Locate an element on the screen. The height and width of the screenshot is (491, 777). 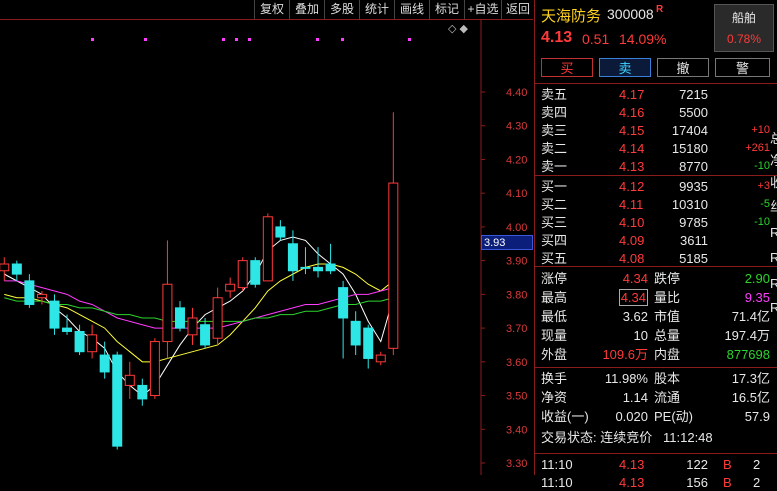
price-tick-label: 3.50 is located at coordinates (516, 397).